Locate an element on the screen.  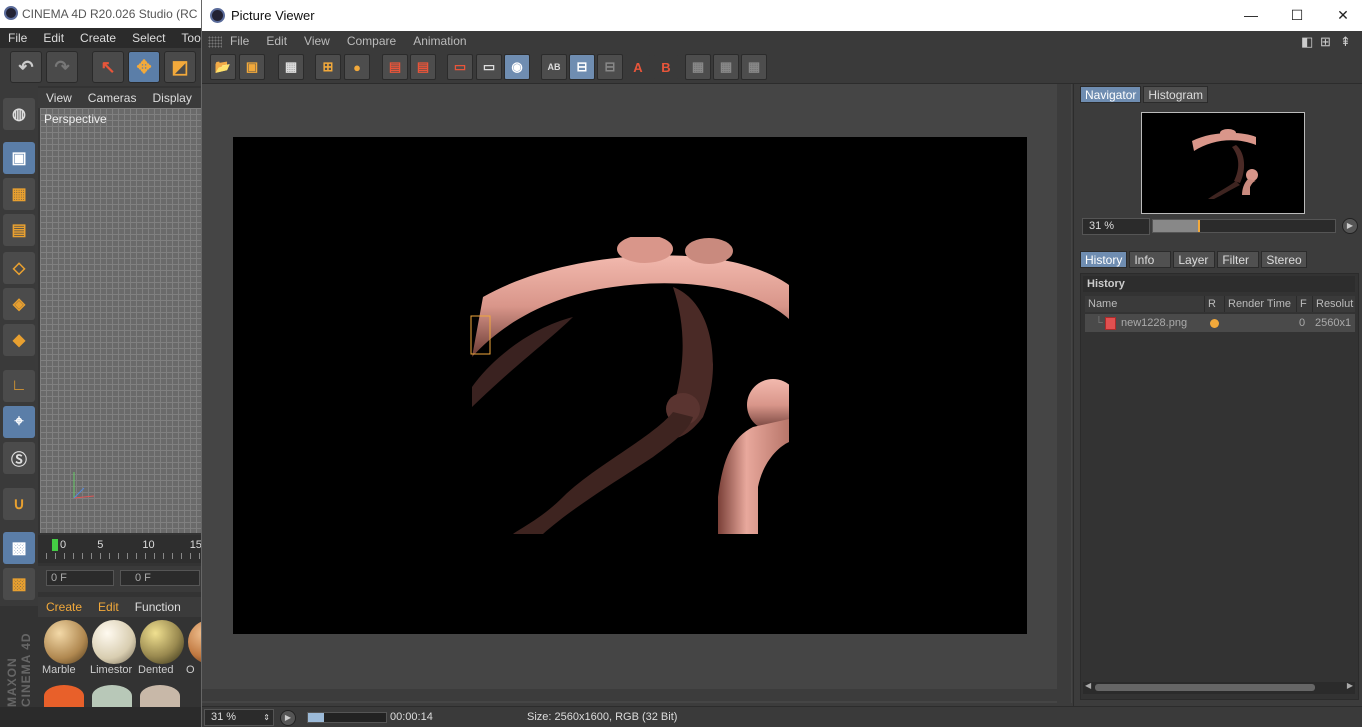
layout-split-icon: ⊞ is located at coordinates (1325, 42).